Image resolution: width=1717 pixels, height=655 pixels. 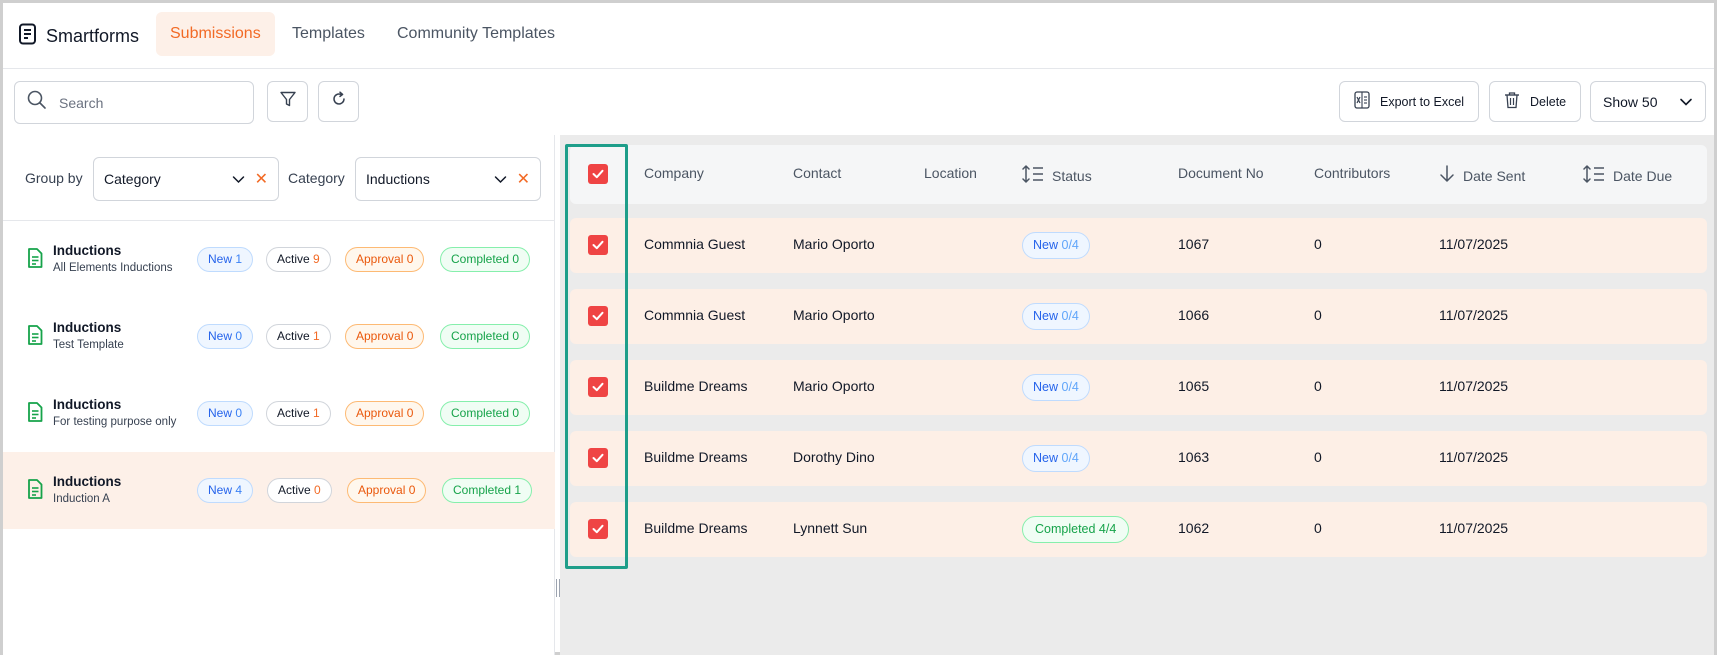 What do you see at coordinates (1194, 528) in the screenshot?
I see `cell-document-no: 1062` at bounding box center [1194, 528].